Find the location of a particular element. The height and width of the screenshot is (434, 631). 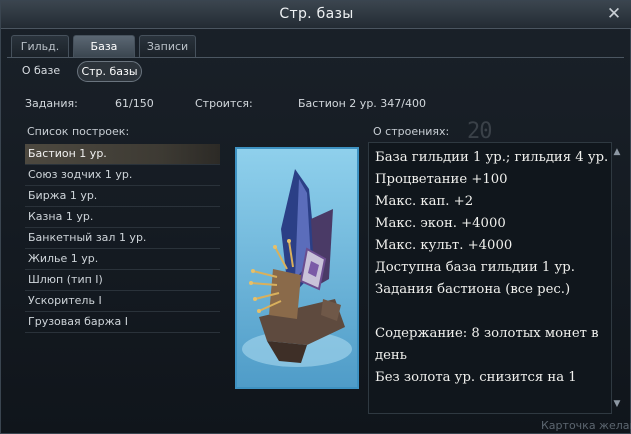

scroll-up-arrow-icon: ▲ is located at coordinates (617, 152).